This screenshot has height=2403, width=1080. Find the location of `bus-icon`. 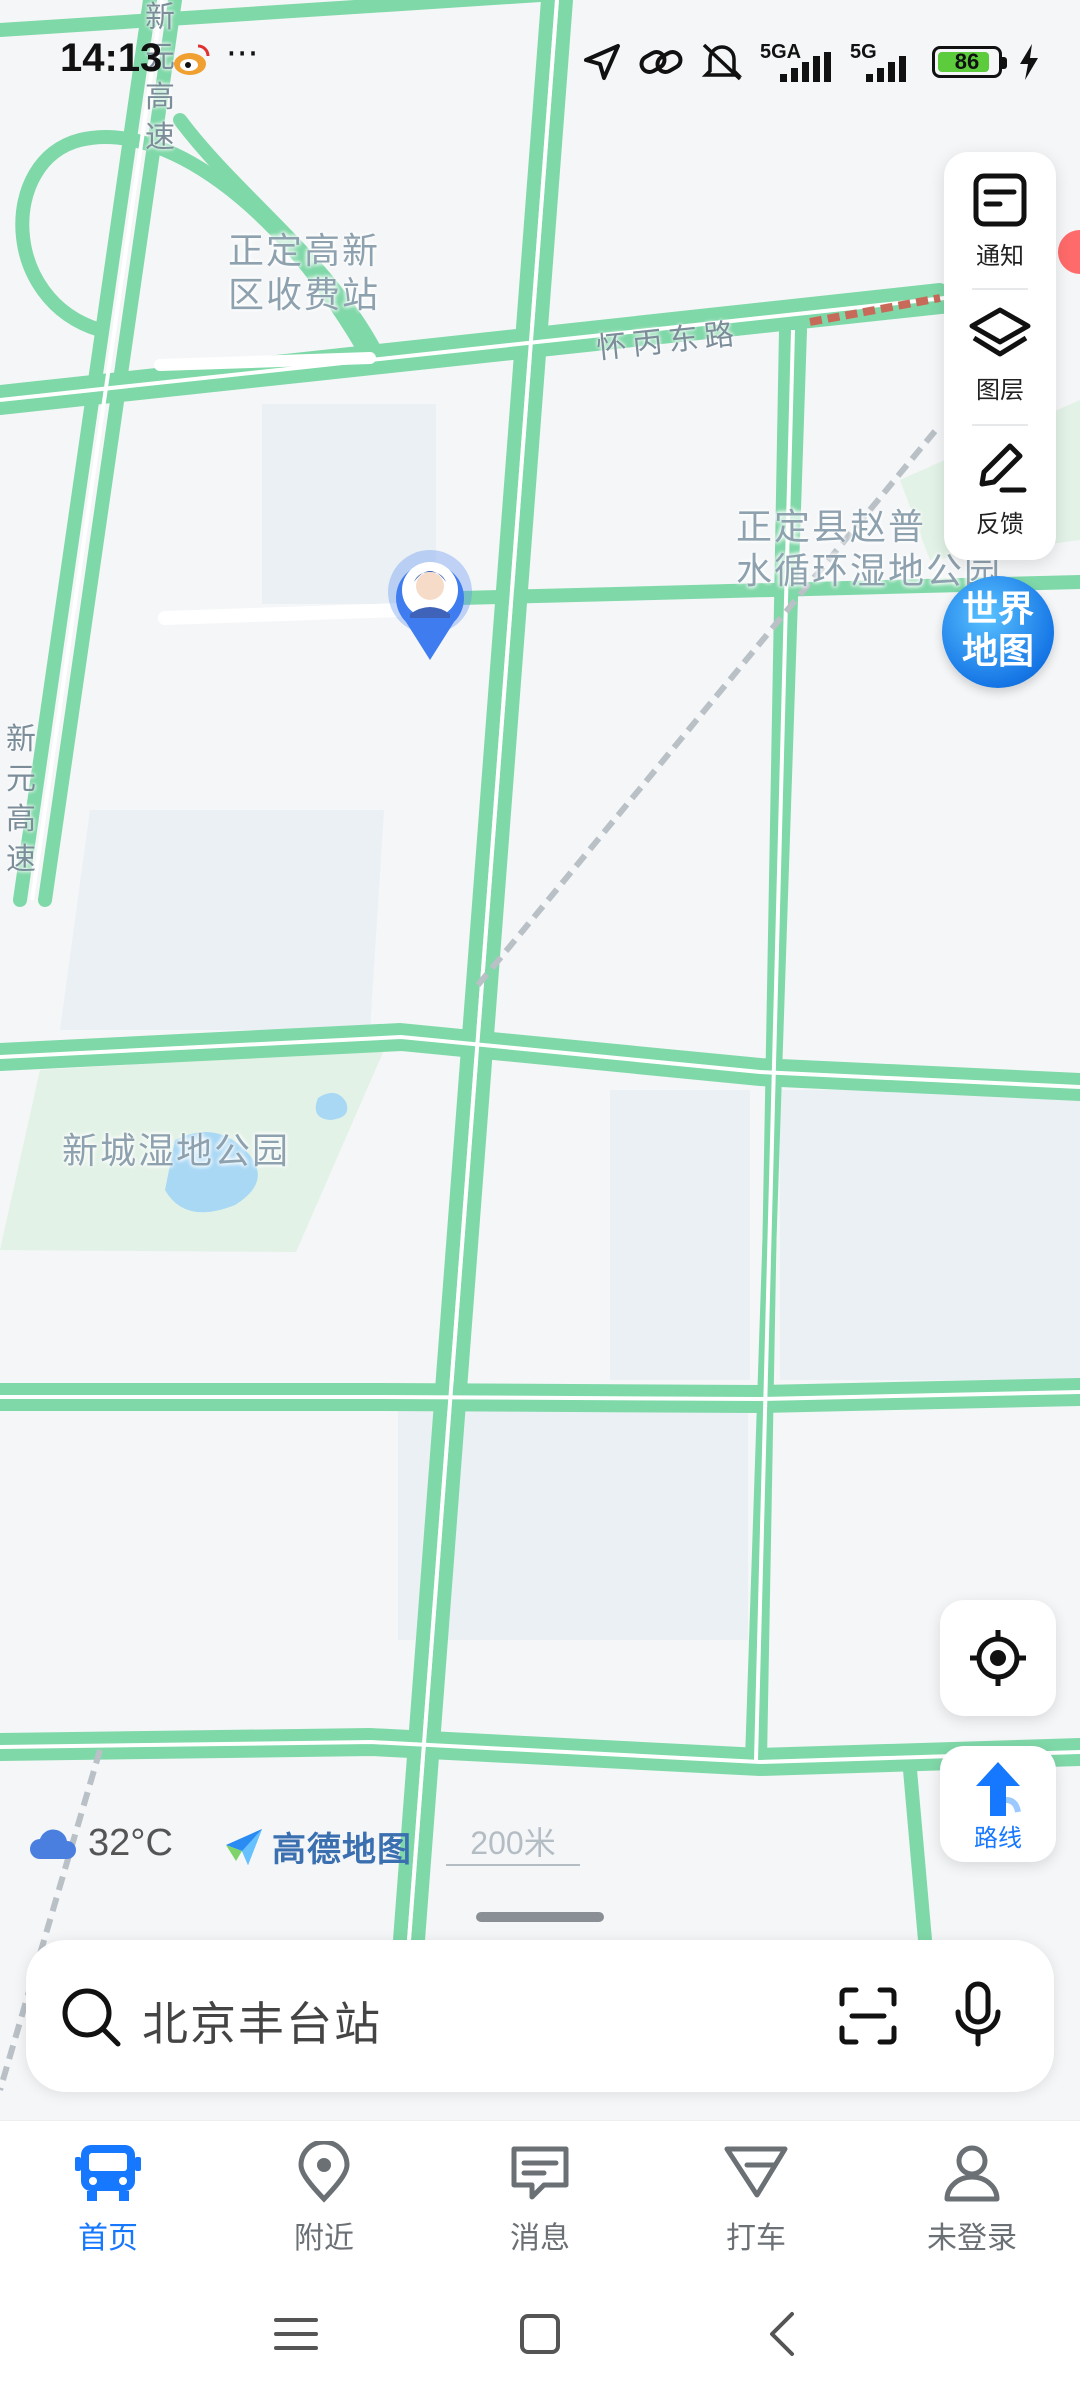

bus-icon is located at coordinates (108, 2173).